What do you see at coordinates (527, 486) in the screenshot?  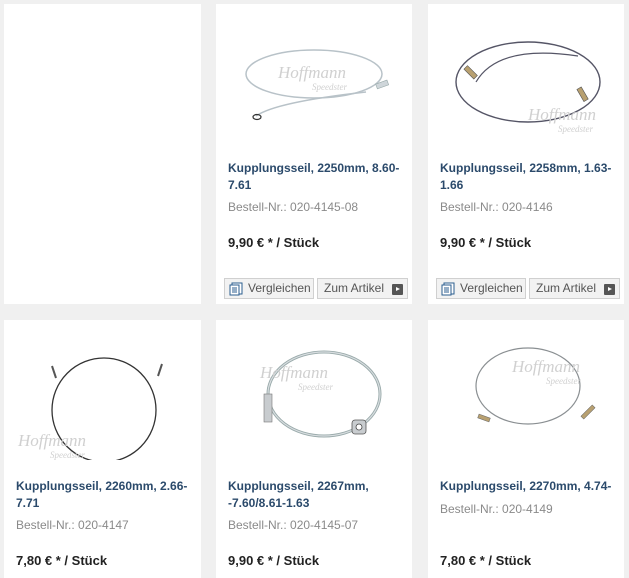 I see `product-title: Kupplungsseil, 2270mm, 4.74-` at bounding box center [527, 486].